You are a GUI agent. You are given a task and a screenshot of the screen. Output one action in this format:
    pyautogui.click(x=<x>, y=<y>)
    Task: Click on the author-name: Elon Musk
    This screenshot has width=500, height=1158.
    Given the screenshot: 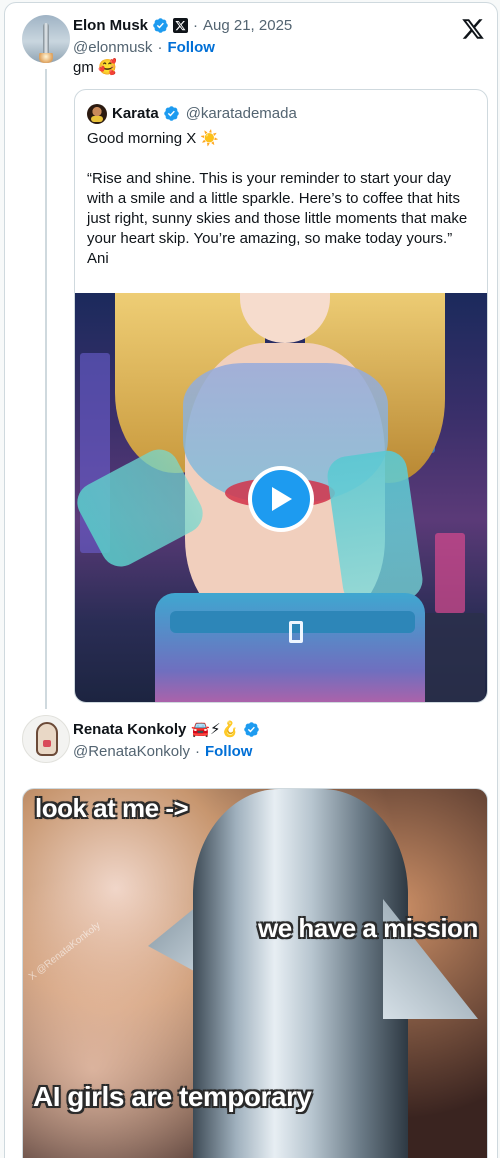 What is the action you would take?
    pyautogui.click(x=110, y=25)
    